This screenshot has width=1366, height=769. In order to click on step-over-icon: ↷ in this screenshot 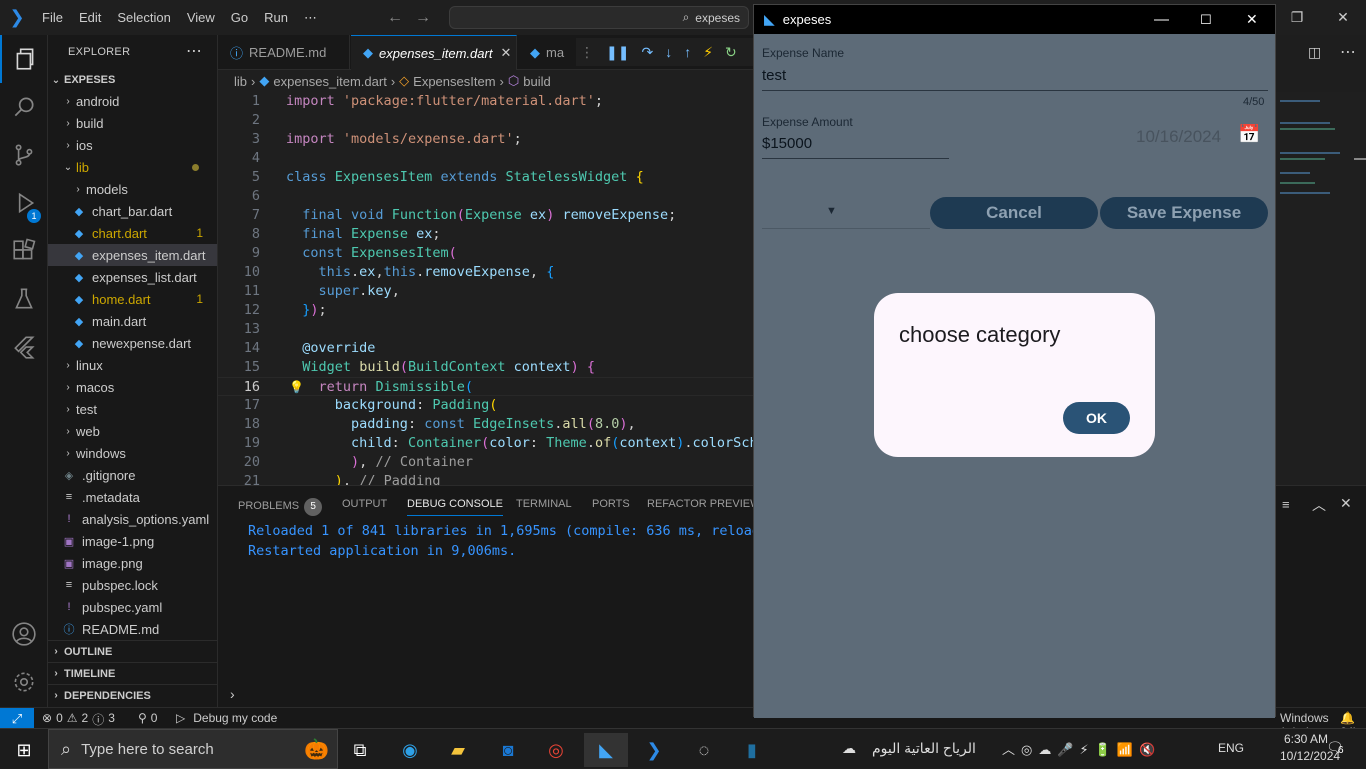, I will do `click(647, 52)`.